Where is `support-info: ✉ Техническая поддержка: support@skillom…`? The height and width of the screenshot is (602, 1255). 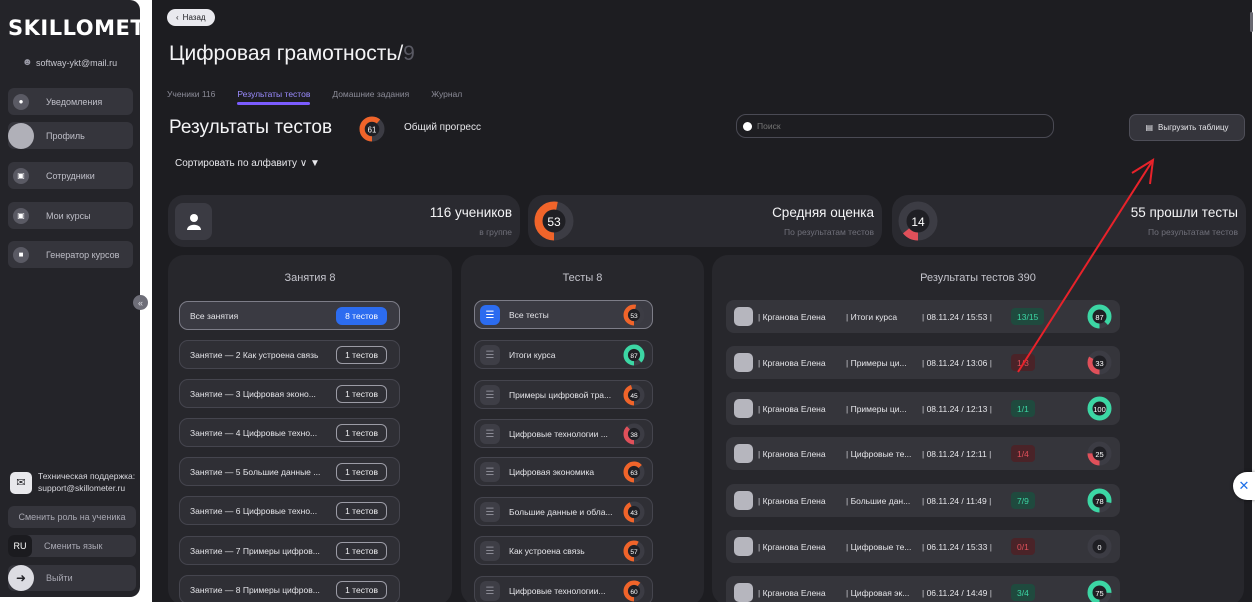
support-info: ✉ Техническая поддержка: support@skillom… is located at coordinates (74, 482).